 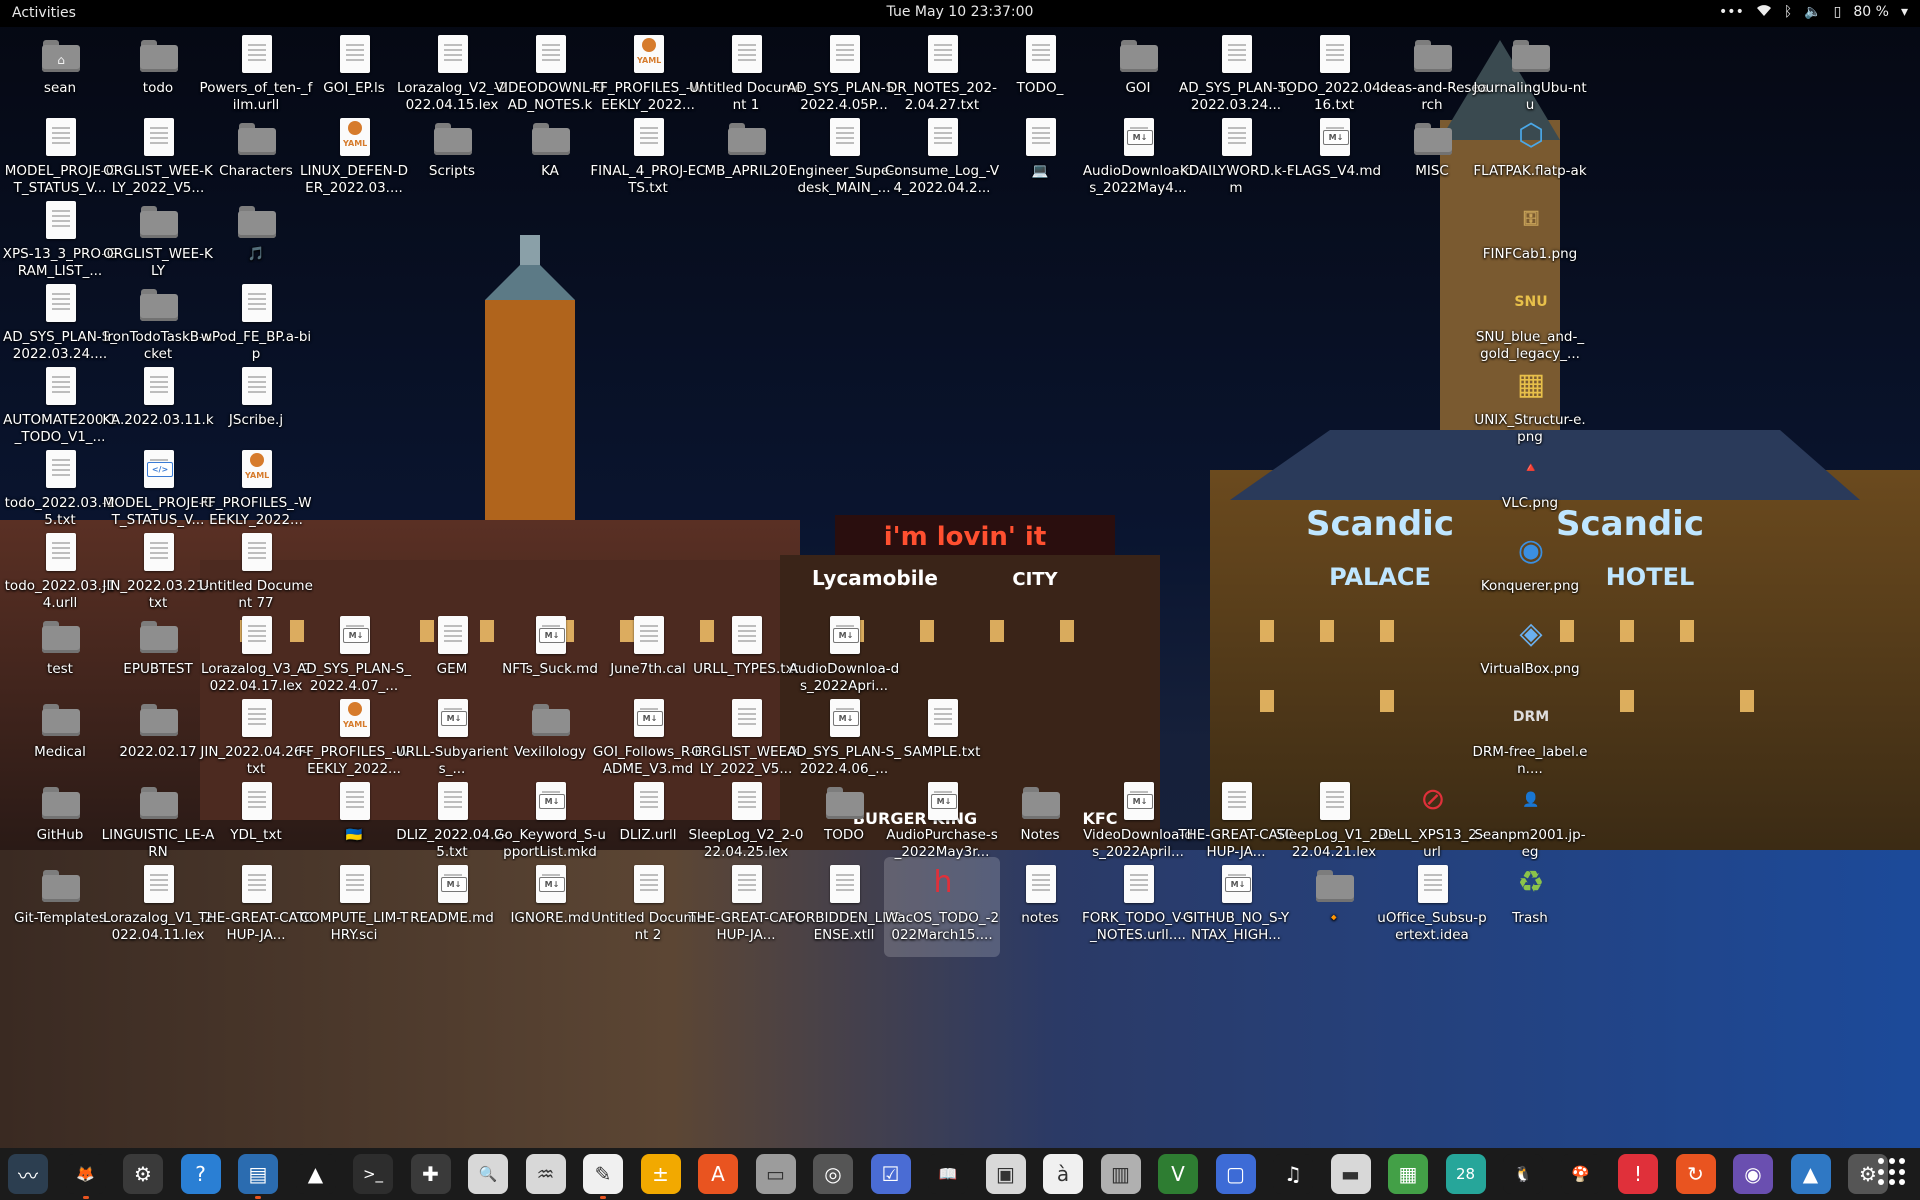 I want to click on dock-disks-icon: ◎, so click(x=833, y=1174).